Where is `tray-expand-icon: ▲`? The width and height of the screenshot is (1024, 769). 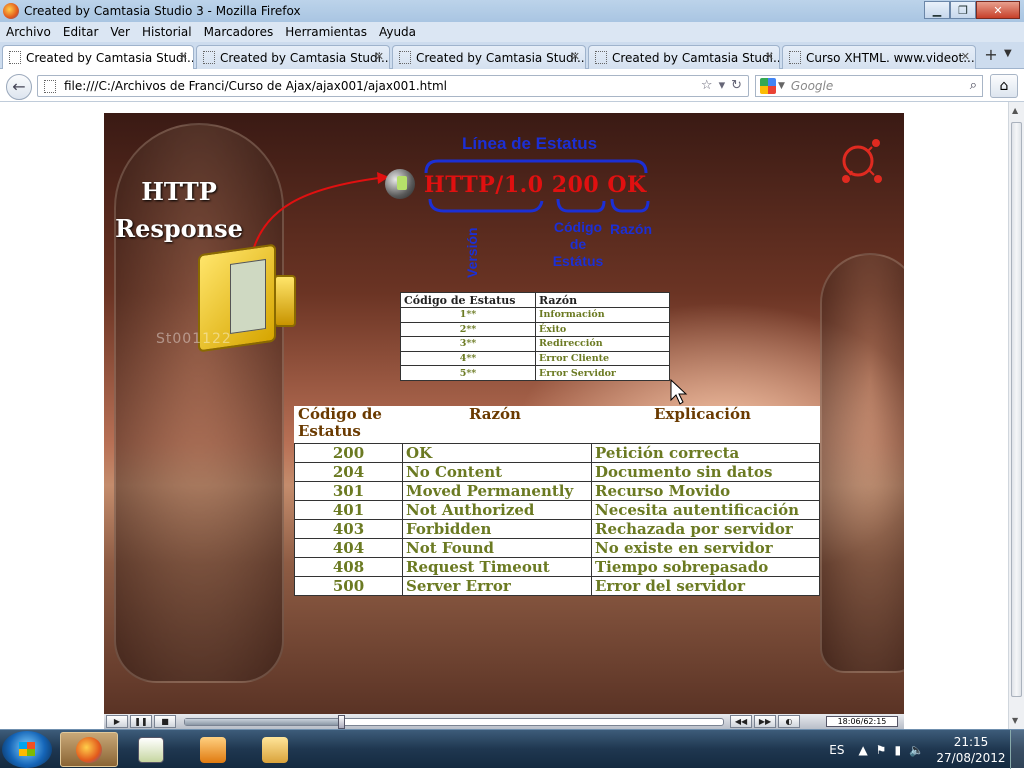
tray-expand-icon: ▲ is located at coordinates (862, 750).